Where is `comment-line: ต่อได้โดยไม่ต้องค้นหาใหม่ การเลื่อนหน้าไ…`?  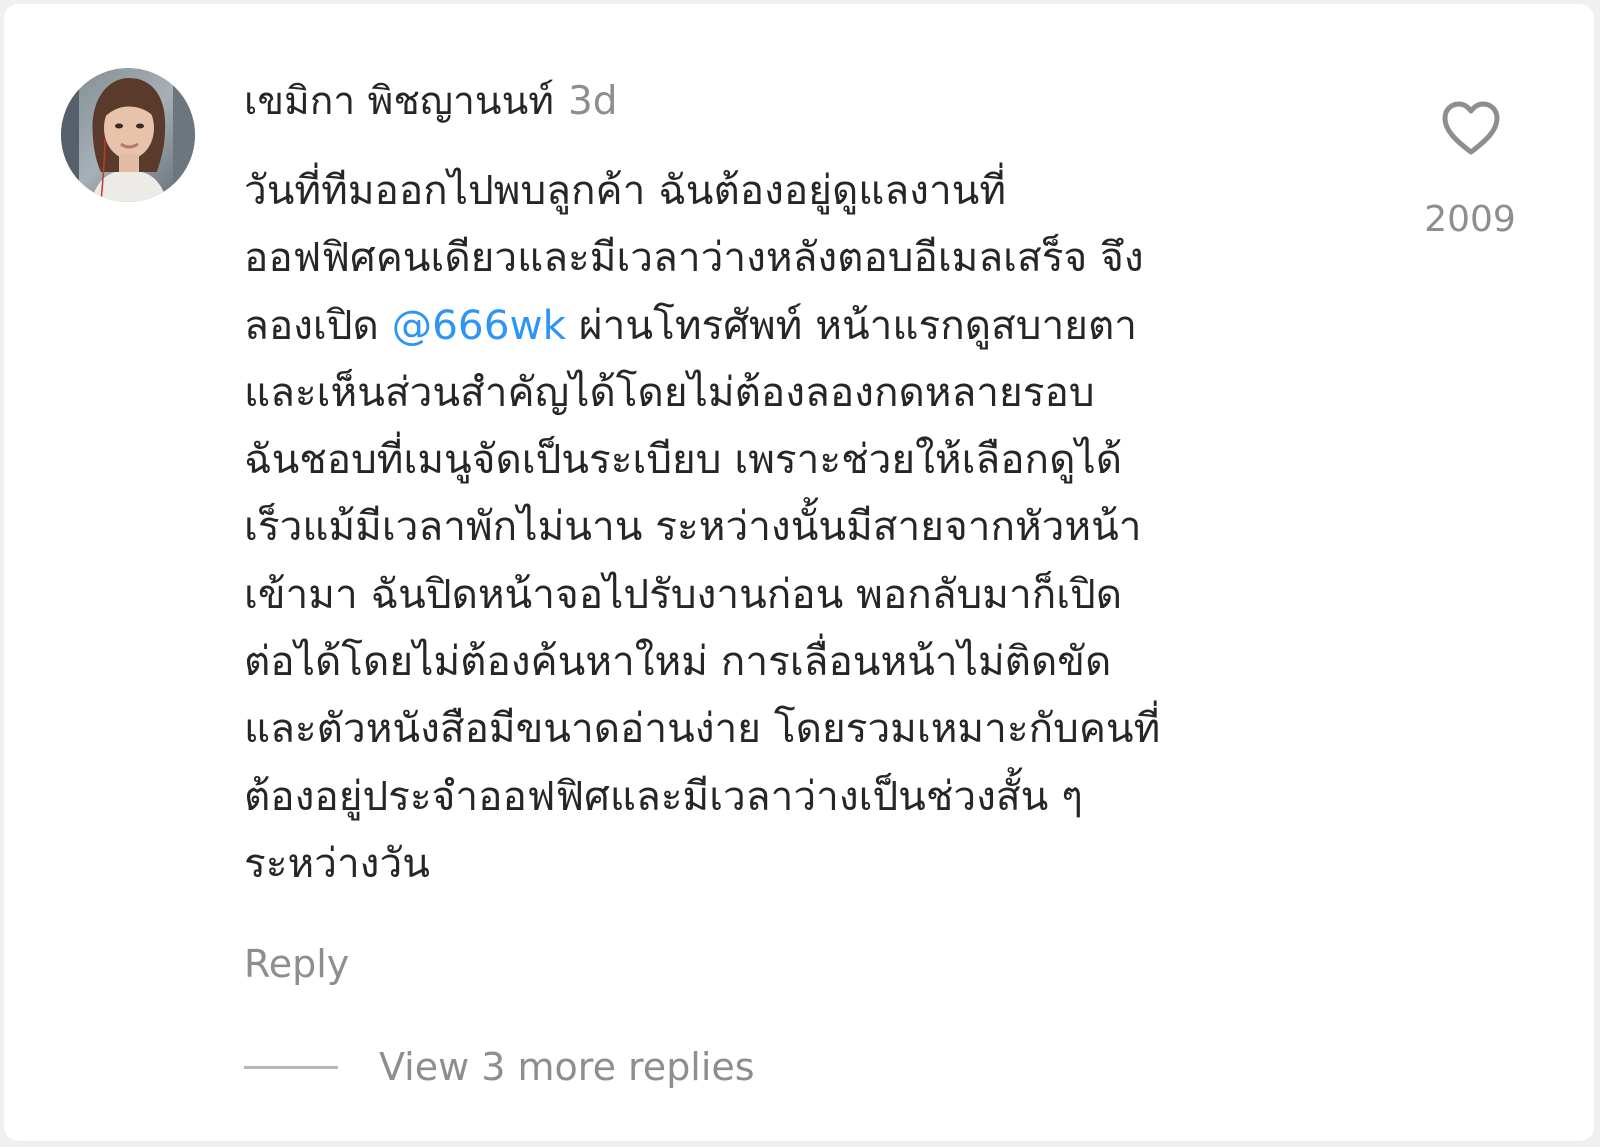
comment-line: ต่อได้โดยไม่ต้องค้นหาใหม่ การเลื่อนหน้าไ… is located at coordinates (678, 661).